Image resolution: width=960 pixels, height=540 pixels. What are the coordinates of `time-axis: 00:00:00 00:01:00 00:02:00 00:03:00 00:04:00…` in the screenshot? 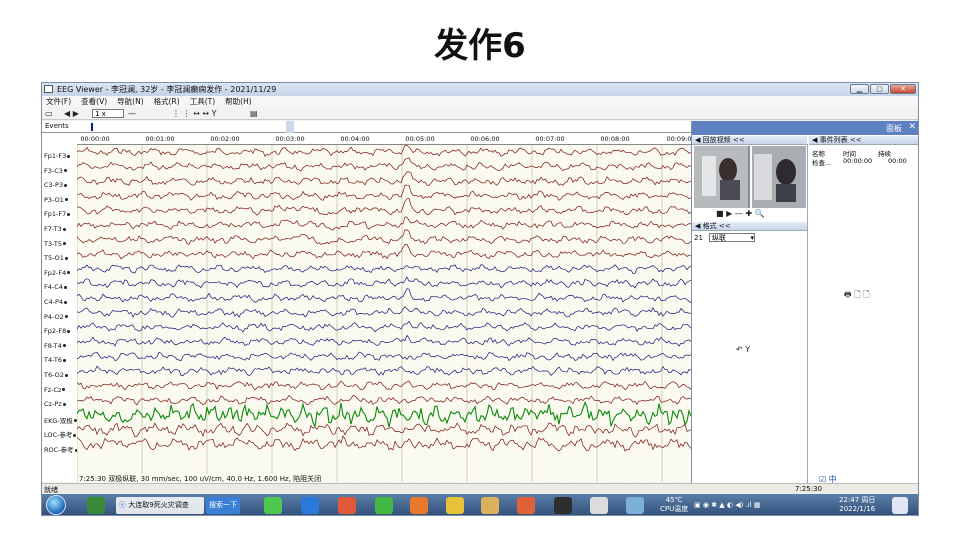 It's located at (384, 139).